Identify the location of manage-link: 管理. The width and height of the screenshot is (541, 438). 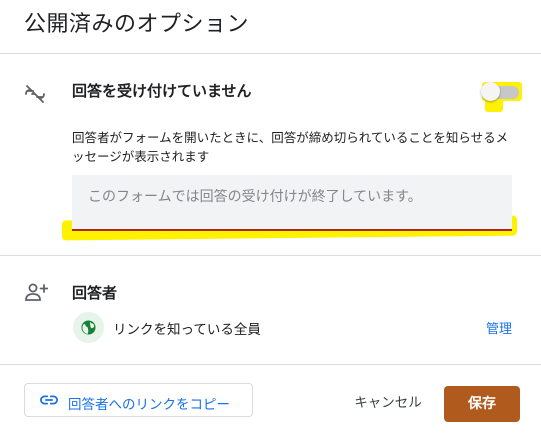
(499, 327).